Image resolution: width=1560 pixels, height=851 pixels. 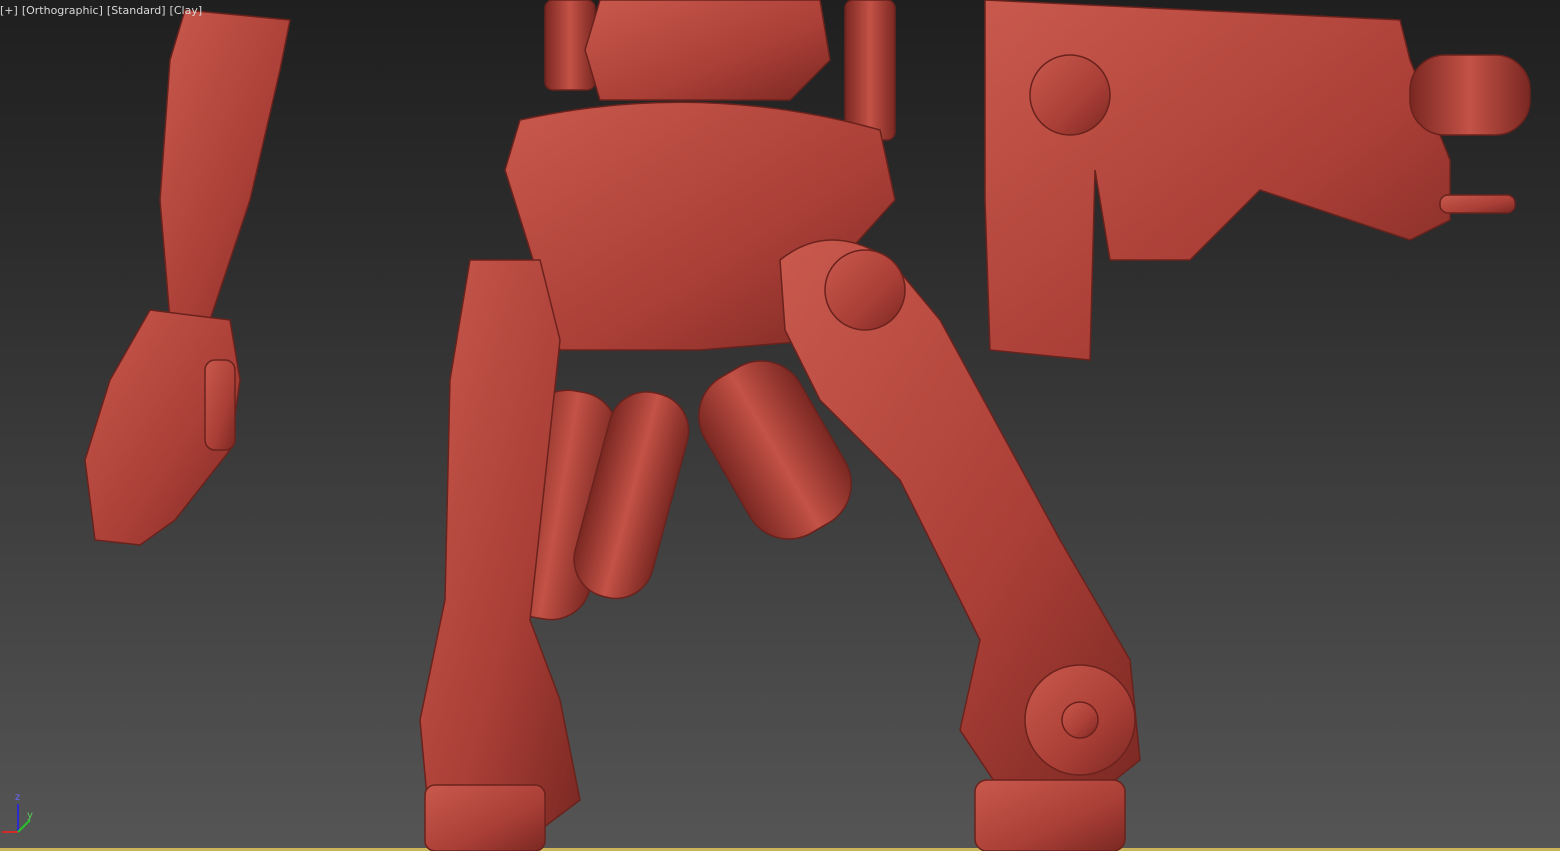 I want to click on robot-gun, so click(x=1257, y=180).